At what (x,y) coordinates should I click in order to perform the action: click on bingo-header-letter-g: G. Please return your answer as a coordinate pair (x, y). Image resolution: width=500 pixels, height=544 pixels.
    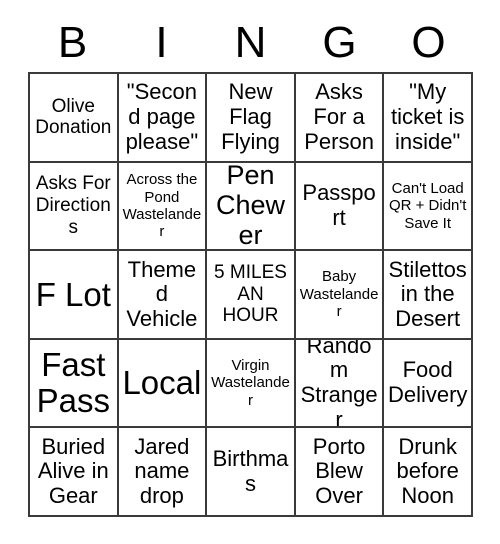
    Looking at the image, I should click on (339, 42).